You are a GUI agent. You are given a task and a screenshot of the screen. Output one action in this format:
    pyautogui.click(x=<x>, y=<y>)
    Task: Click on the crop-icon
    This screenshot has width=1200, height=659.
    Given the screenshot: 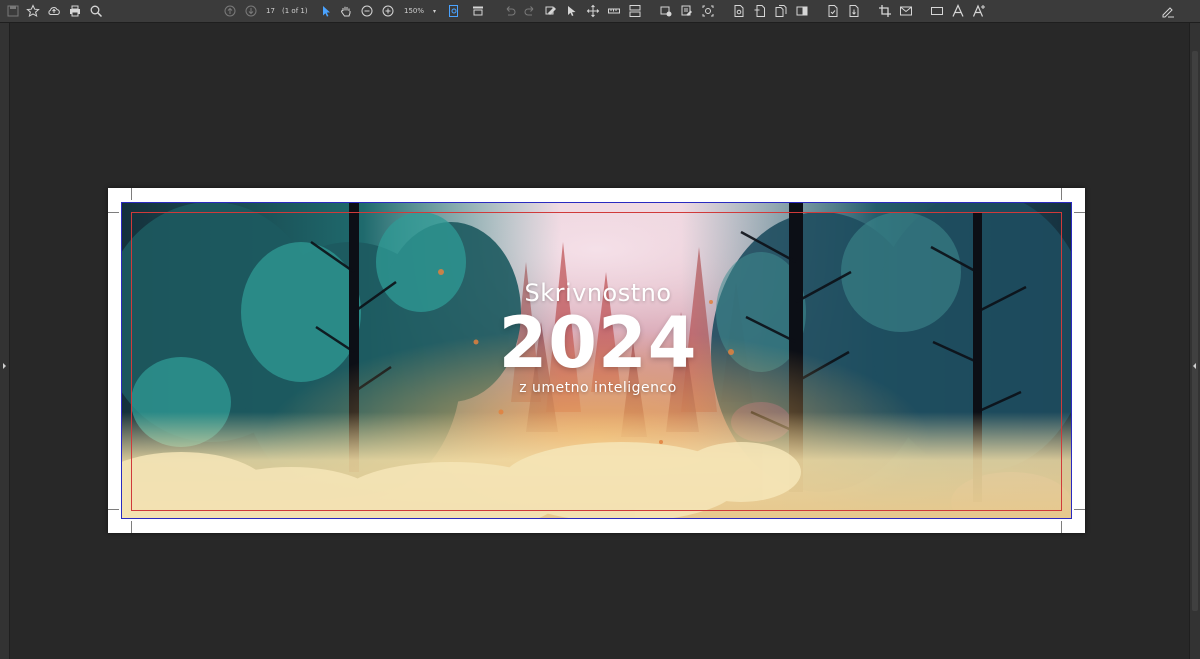 What is the action you would take?
    pyautogui.click(x=885, y=11)
    